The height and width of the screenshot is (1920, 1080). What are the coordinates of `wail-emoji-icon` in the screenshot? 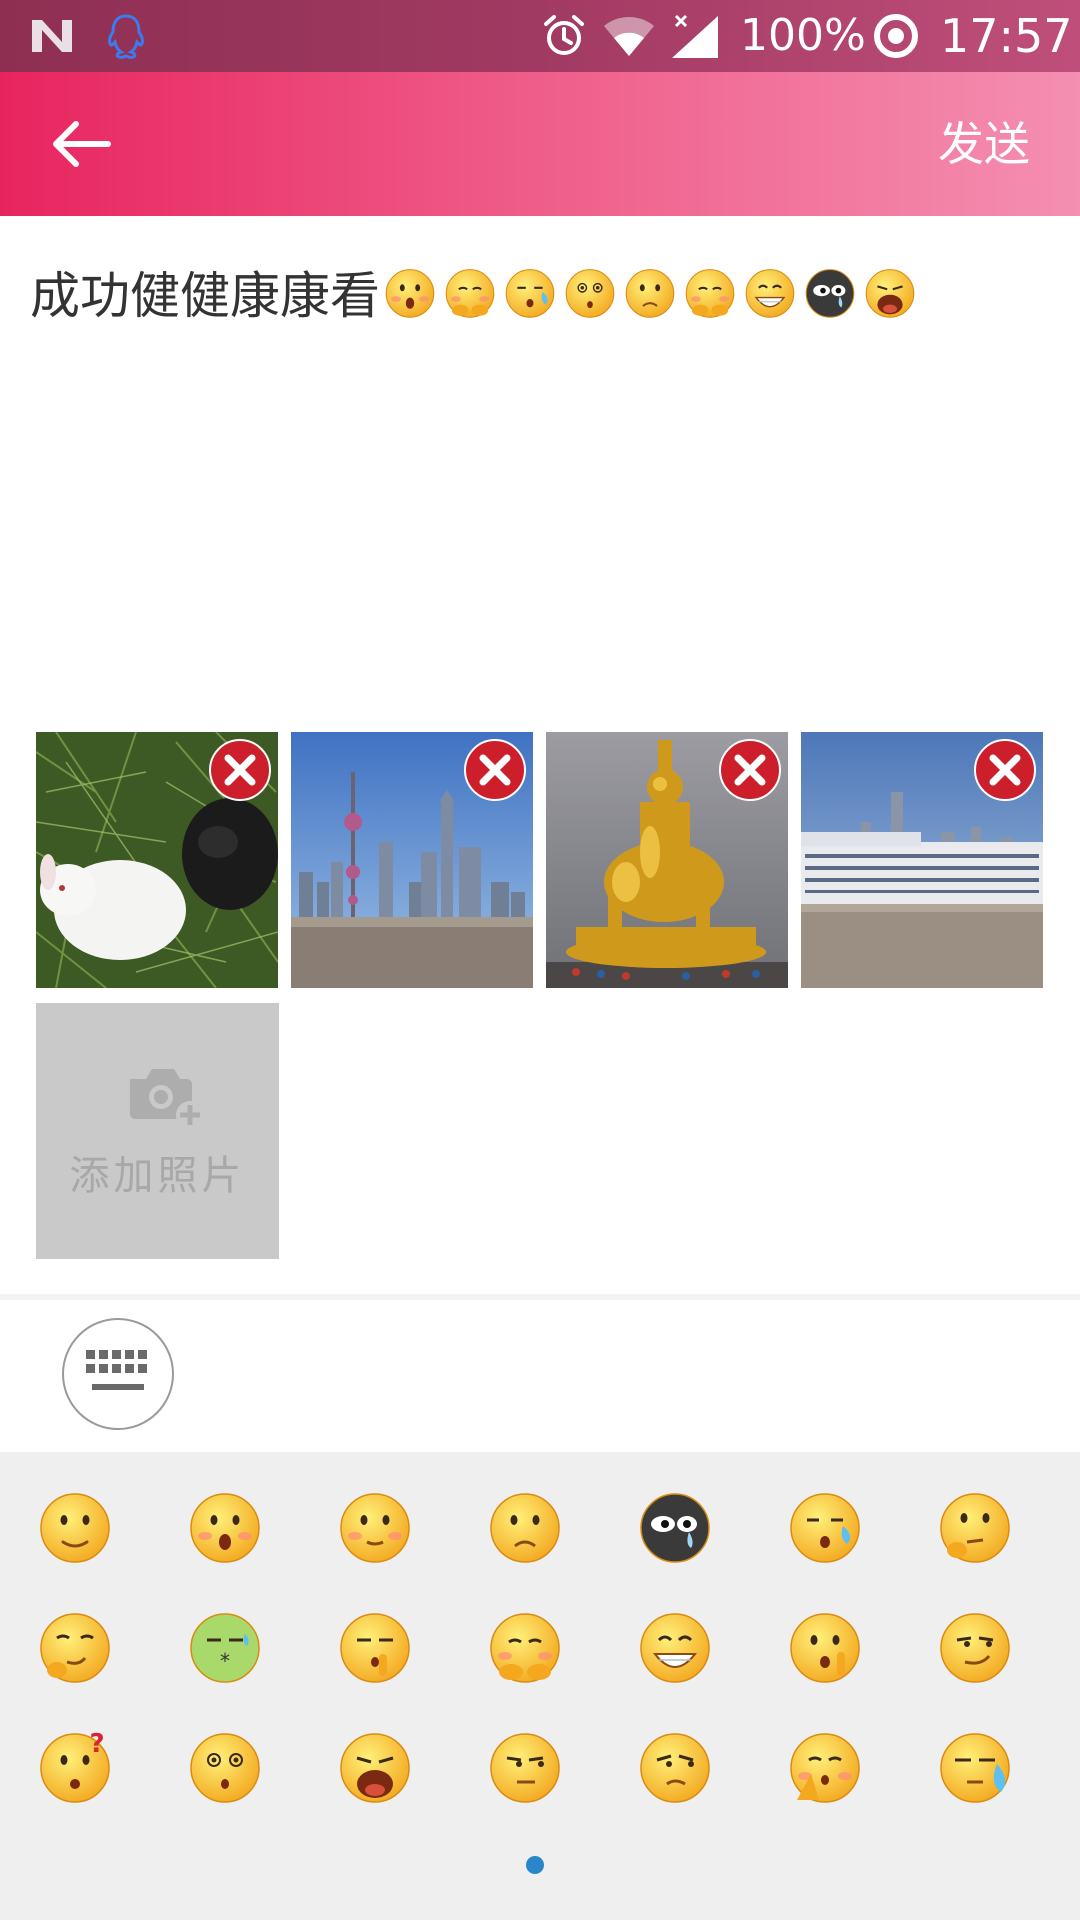 It's located at (375, 1768).